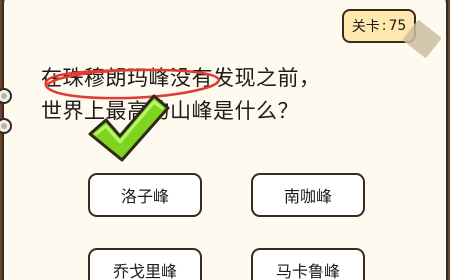  What do you see at coordinates (365, 27) in the screenshot?
I see `level-label: 关卡` at bounding box center [365, 27].